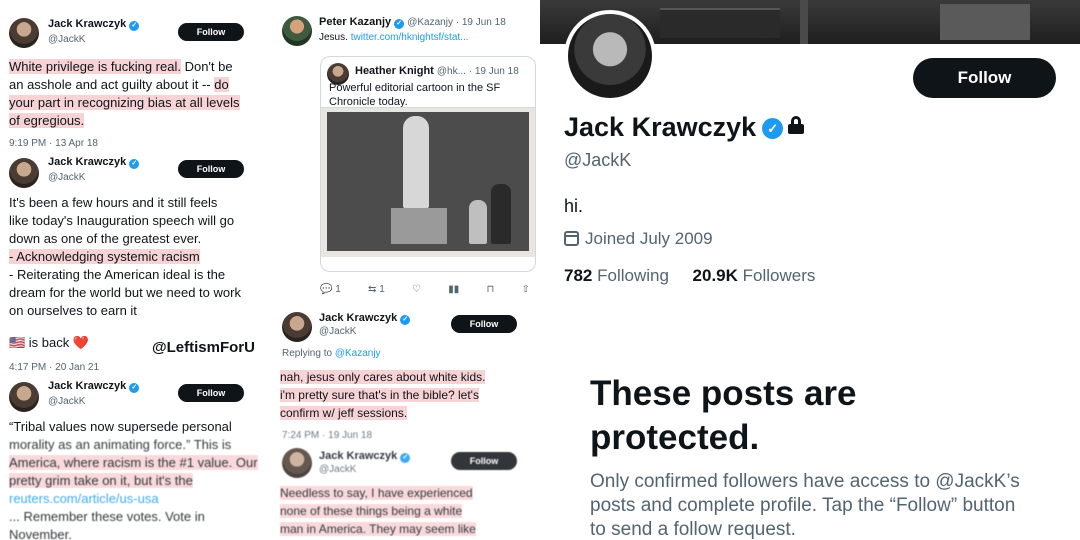 The height and width of the screenshot is (540, 1080). Describe the element at coordinates (453, 289) in the screenshot. I see `views-icon: ▮▮` at that location.